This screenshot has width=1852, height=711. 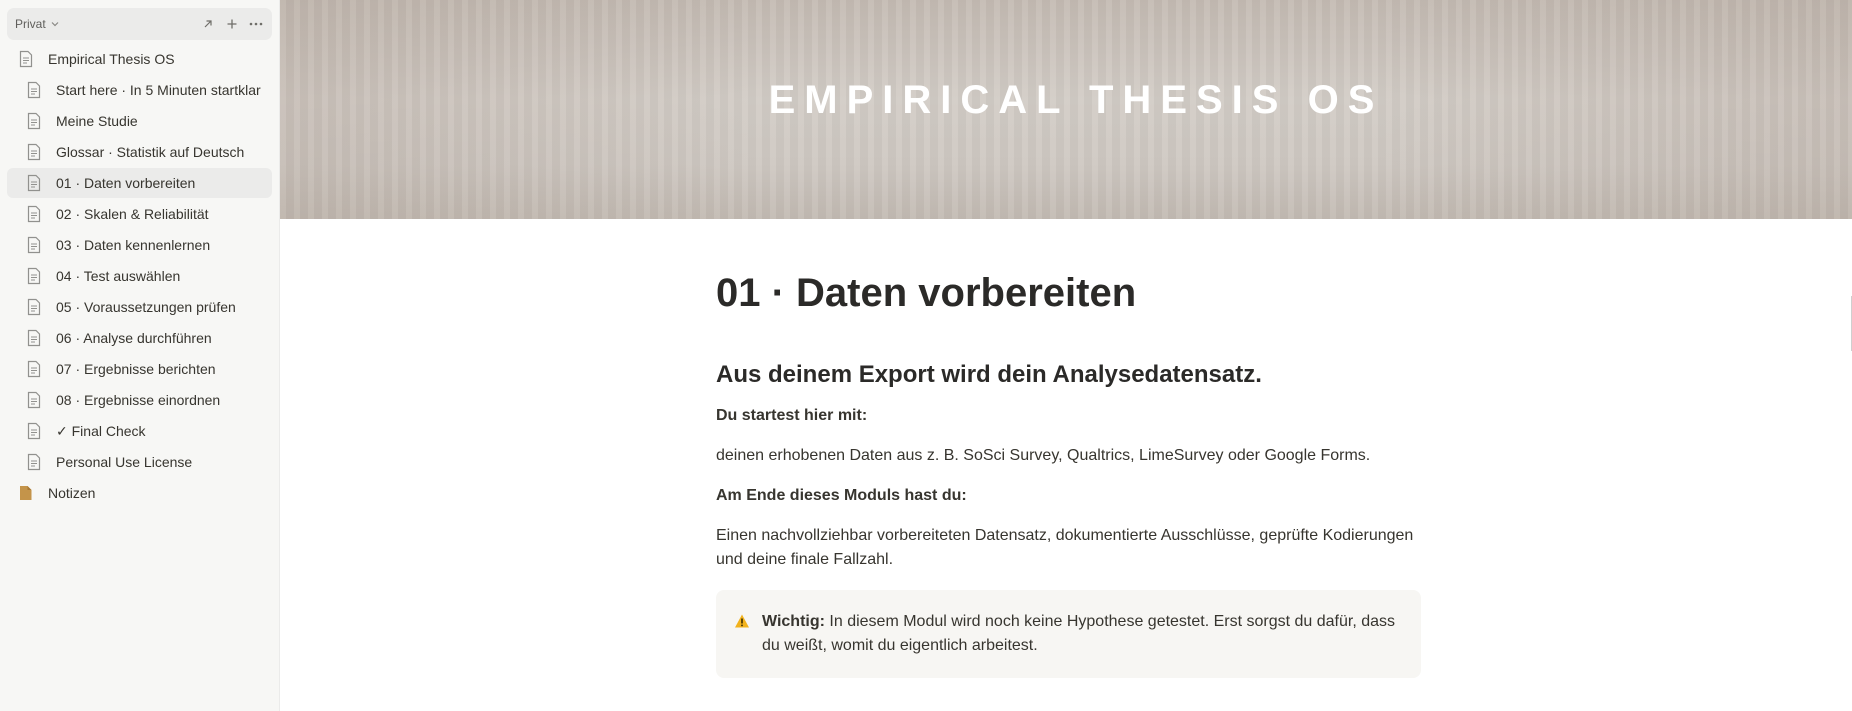 What do you see at coordinates (256, 24) in the screenshot?
I see `more-options-icon` at bounding box center [256, 24].